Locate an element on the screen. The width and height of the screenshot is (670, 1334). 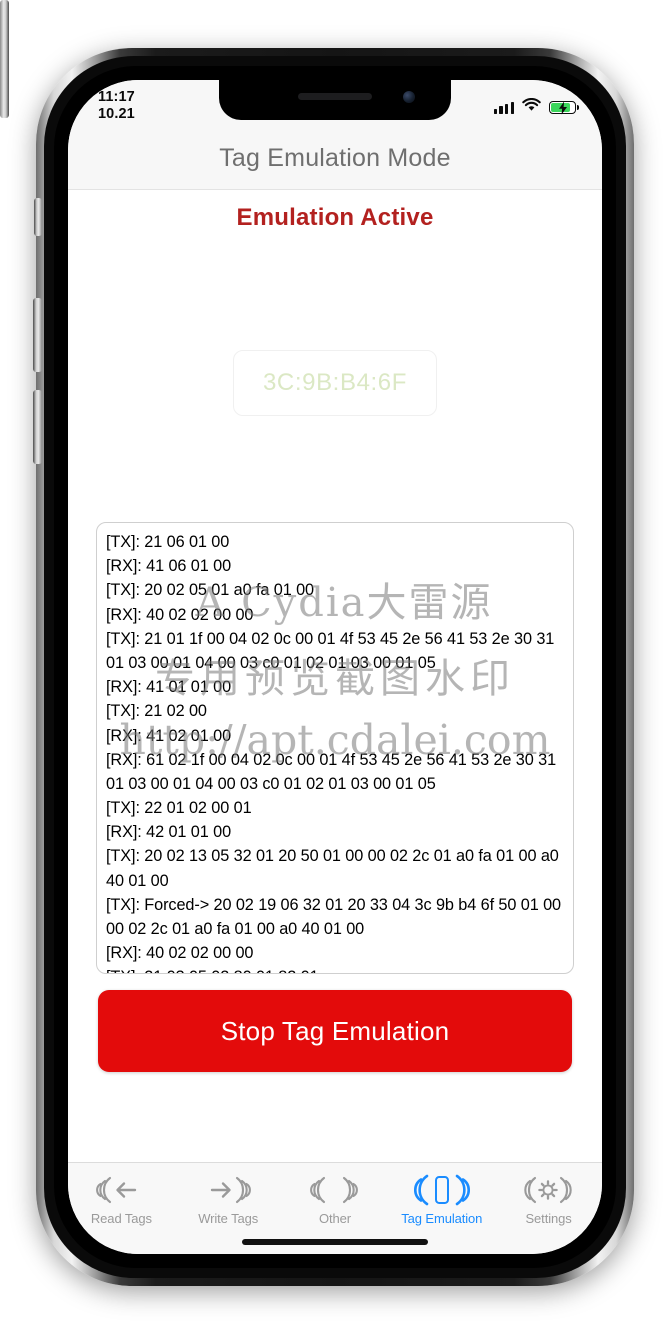
status-indicators is located at coordinates (536, 103).